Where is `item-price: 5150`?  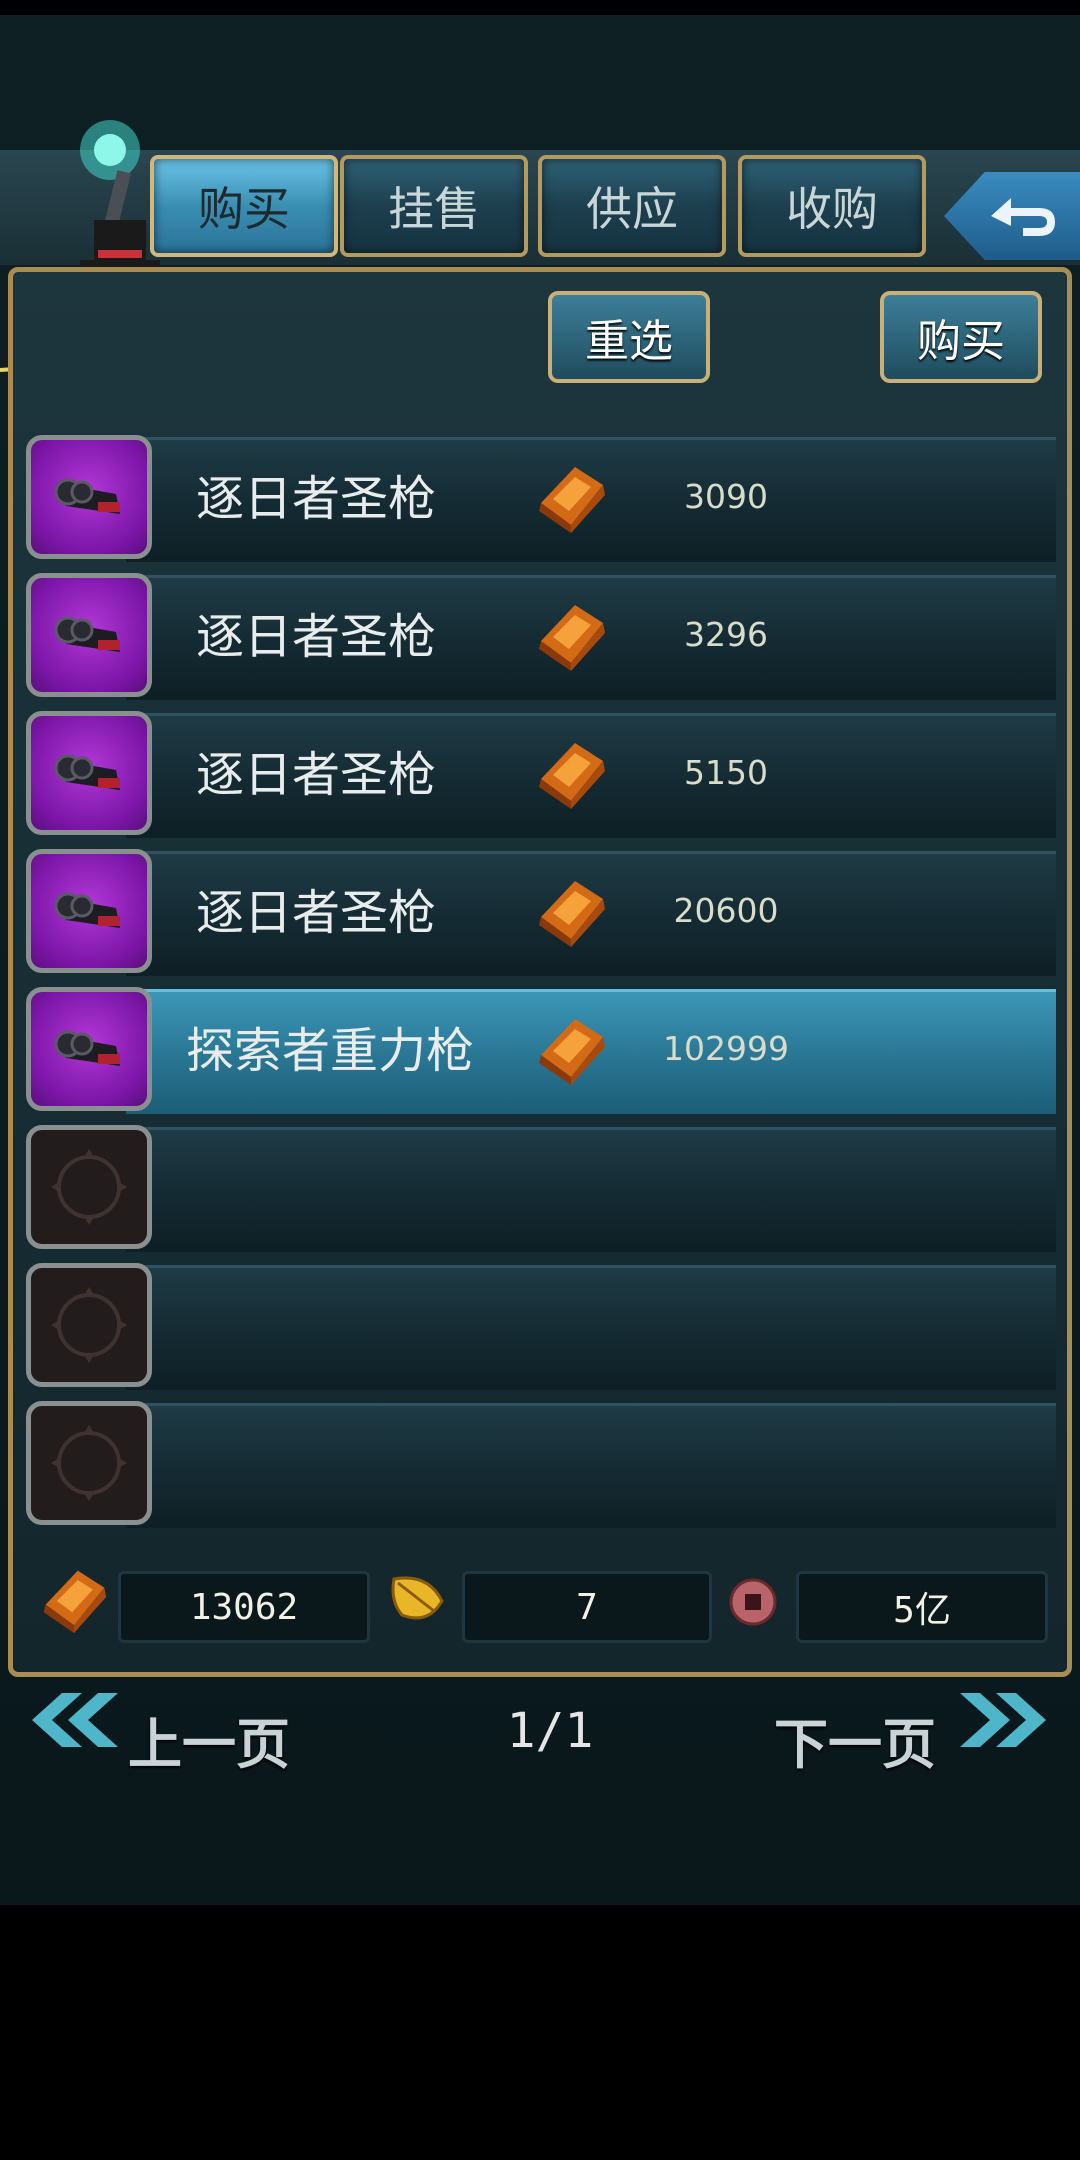
item-price: 5150 is located at coordinates (726, 772).